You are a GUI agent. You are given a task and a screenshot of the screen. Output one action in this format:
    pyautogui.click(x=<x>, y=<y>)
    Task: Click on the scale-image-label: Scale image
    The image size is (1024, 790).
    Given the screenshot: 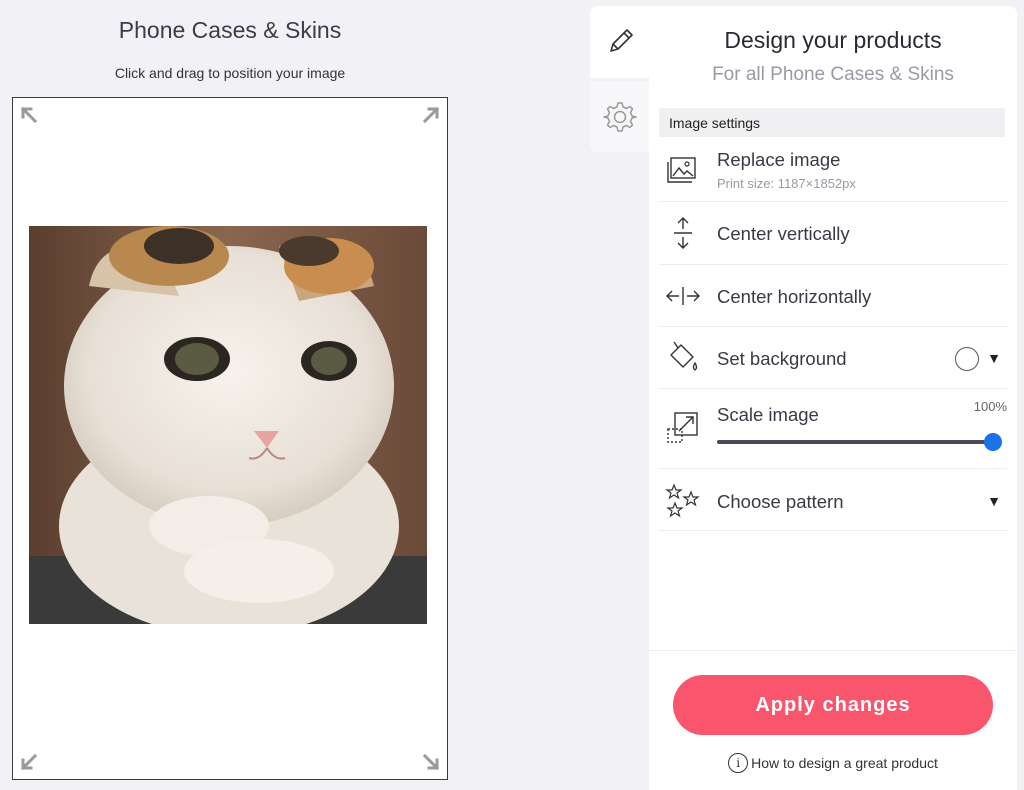 What is the action you would take?
    pyautogui.click(x=768, y=414)
    